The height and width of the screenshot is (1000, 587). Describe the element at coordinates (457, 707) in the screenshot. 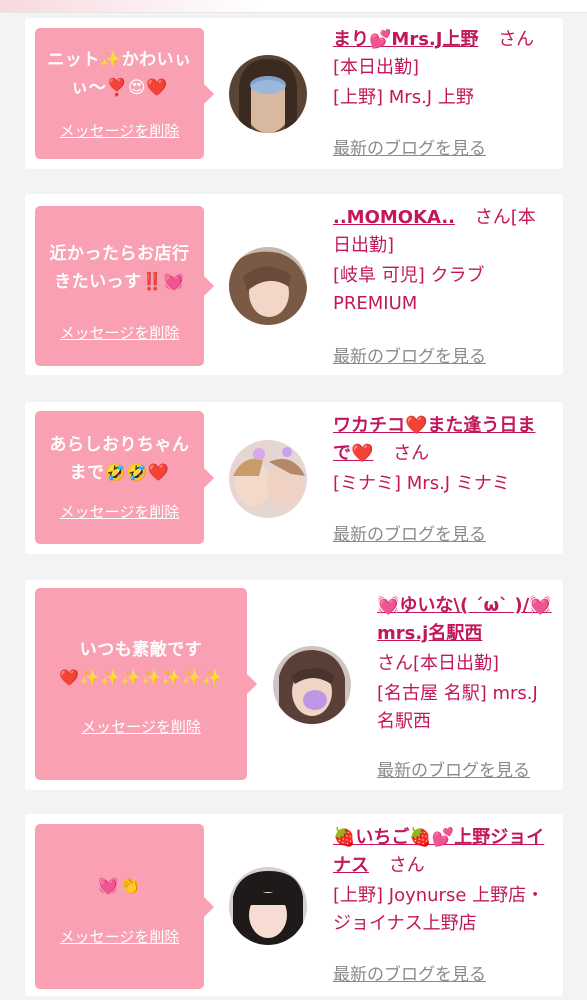

I see `shop-name: [名古屋 名駅] mrs.J 名駅西` at that location.